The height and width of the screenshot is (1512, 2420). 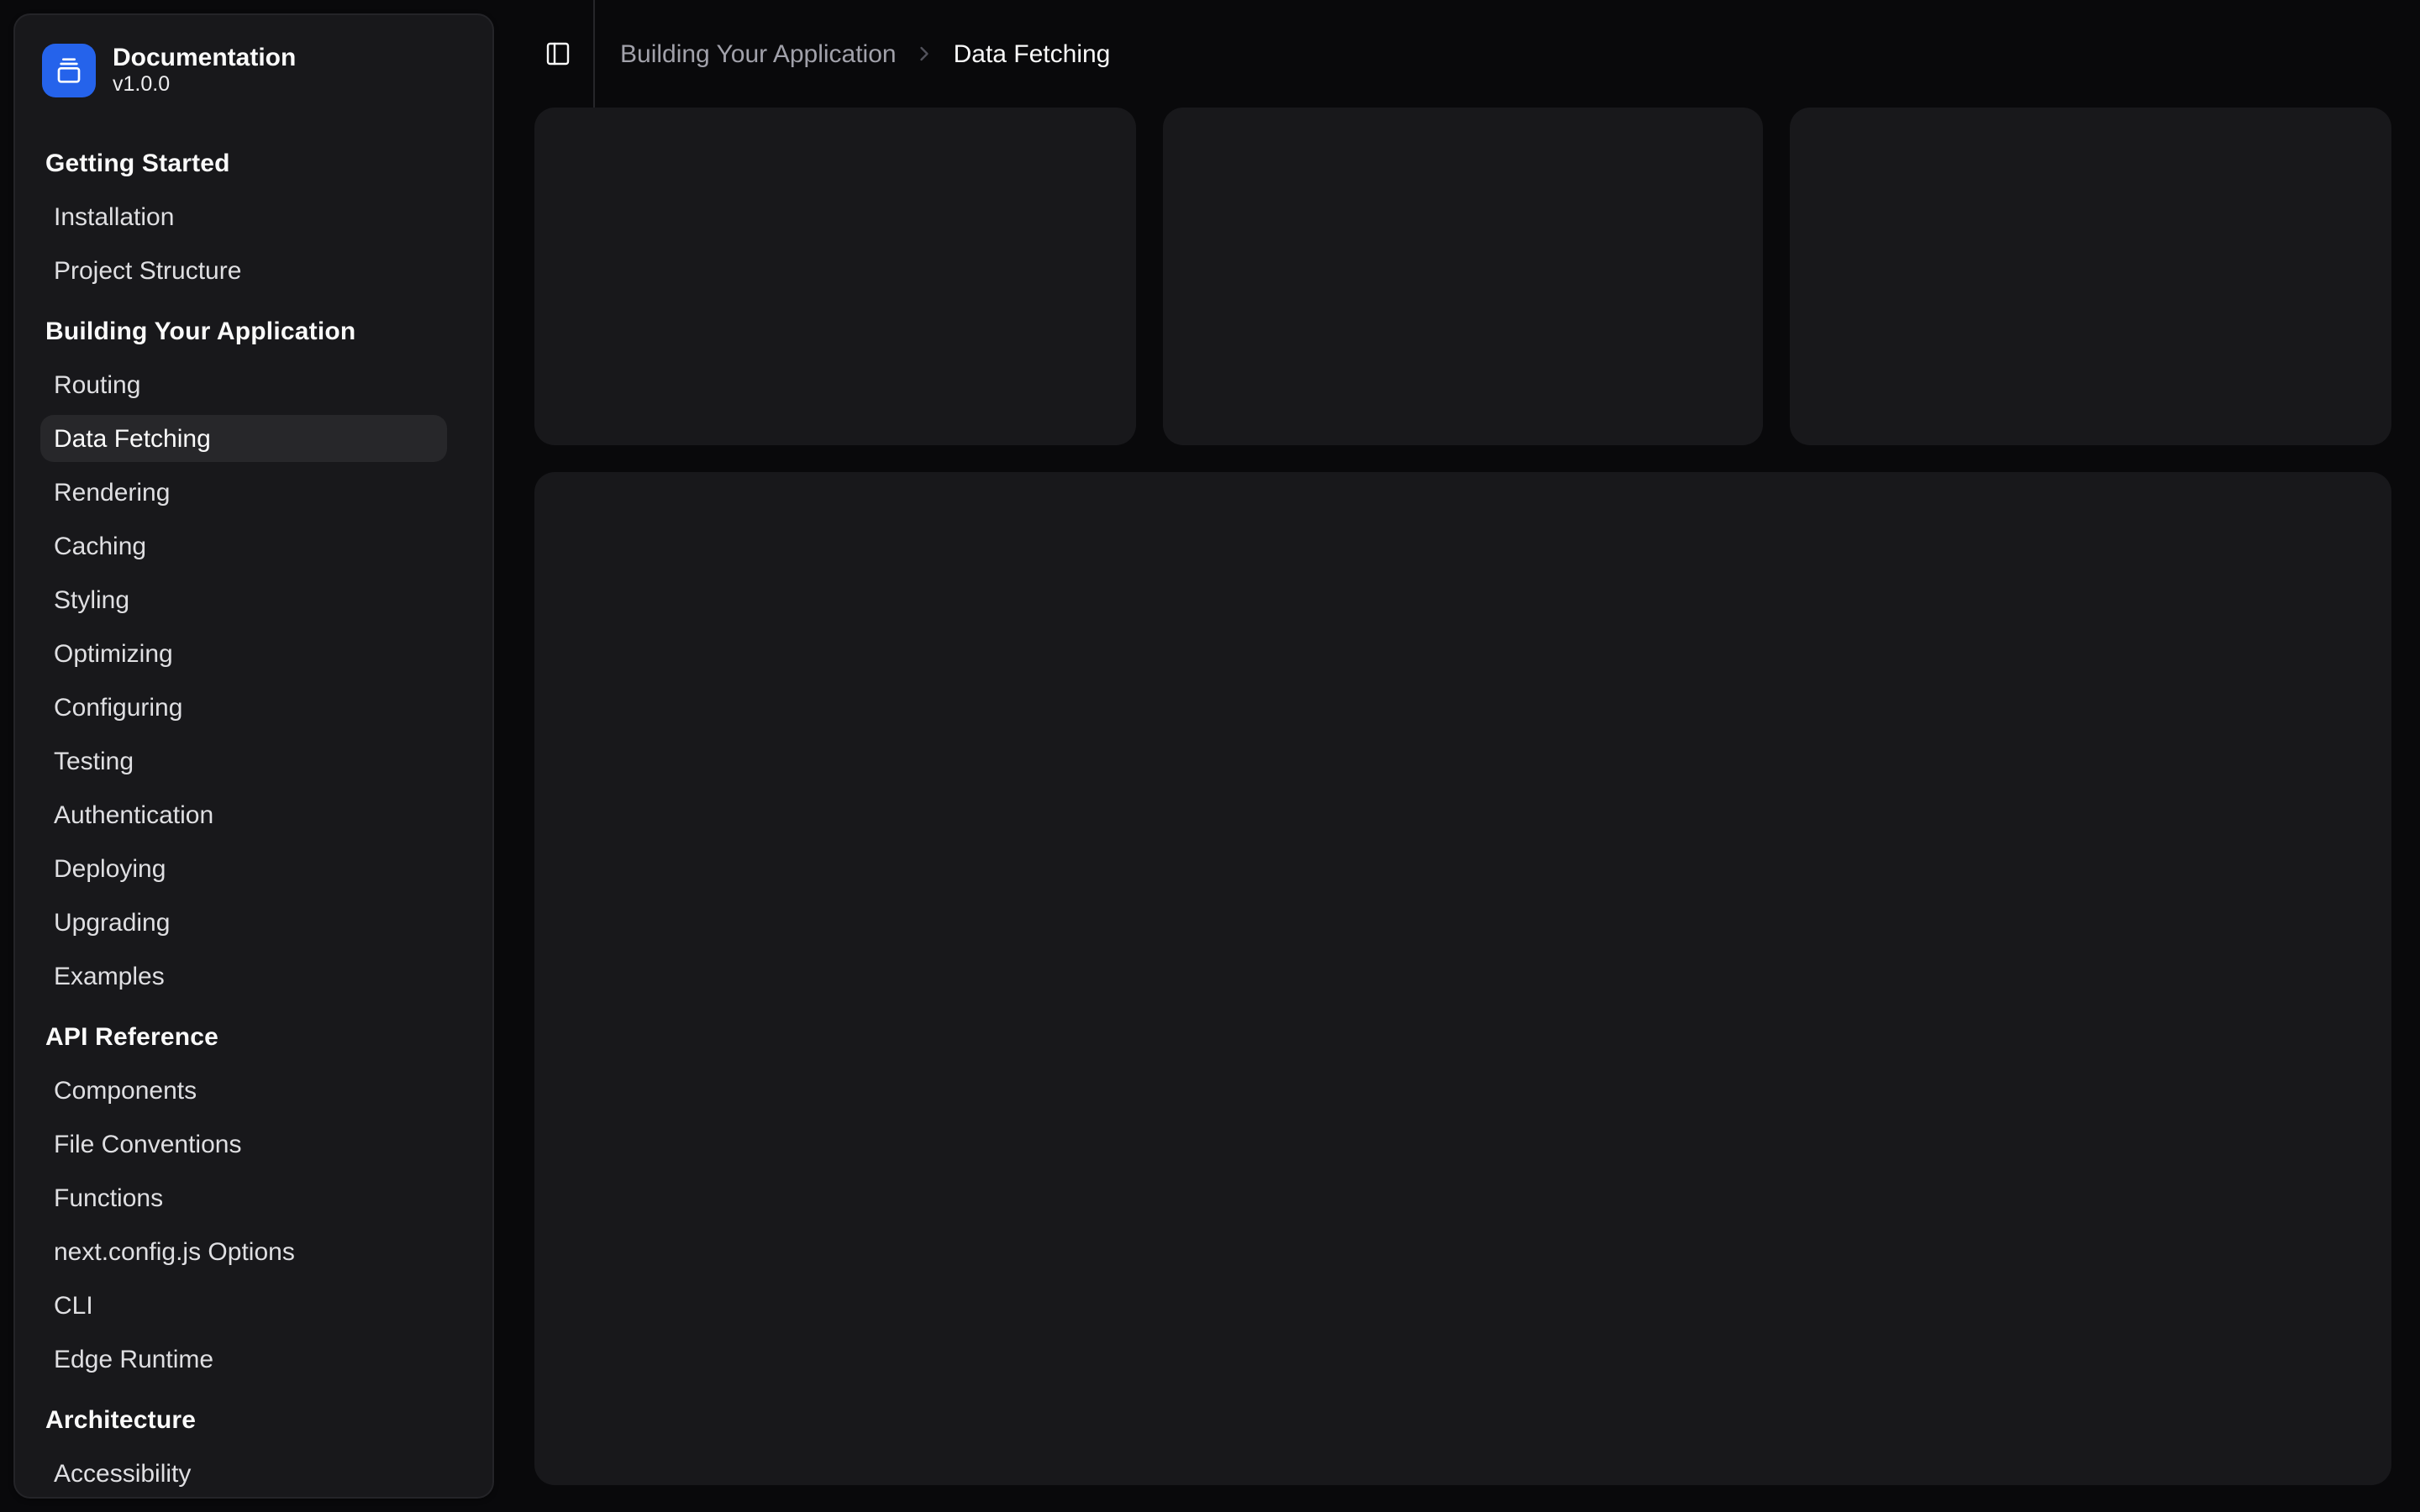 I want to click on sidebar-item-examples: Examples, so click(x=243, y=976).